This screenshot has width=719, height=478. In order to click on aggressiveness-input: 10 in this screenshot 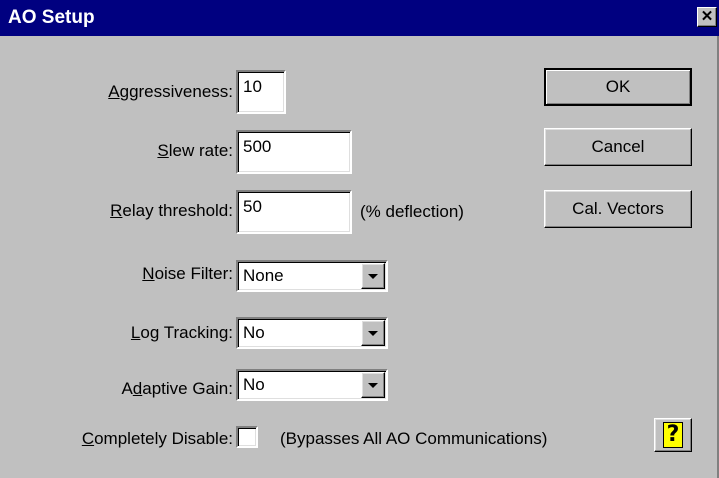, I will do `click(261, 92)`.